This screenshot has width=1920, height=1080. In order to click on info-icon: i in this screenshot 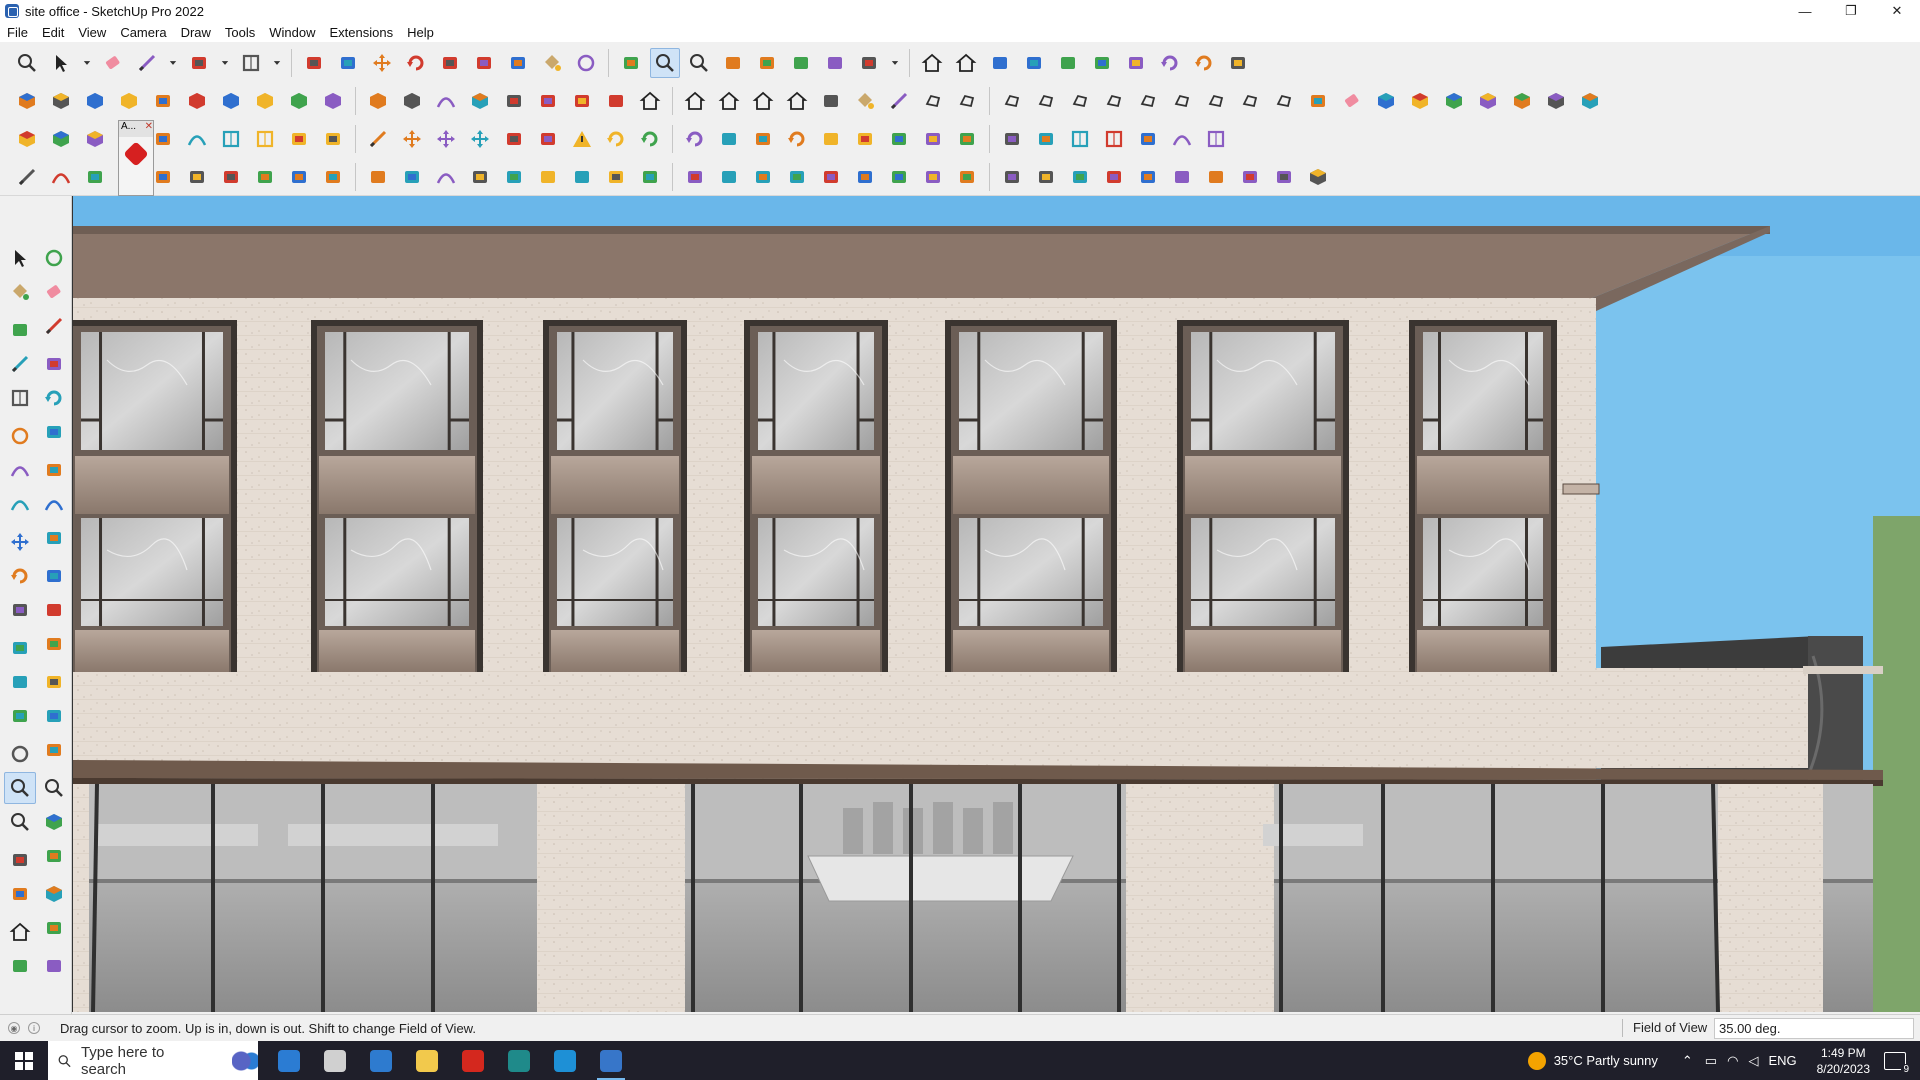, I will do `click(34, 1028)`.